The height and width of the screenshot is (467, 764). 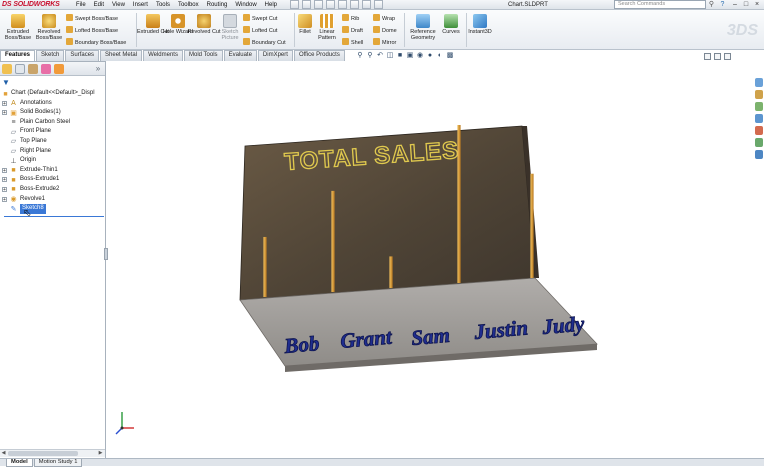 What do you see at coordinates (20, 69) in the screenshot?
I see `property-manager-icon` at bounding box center [20, 69].